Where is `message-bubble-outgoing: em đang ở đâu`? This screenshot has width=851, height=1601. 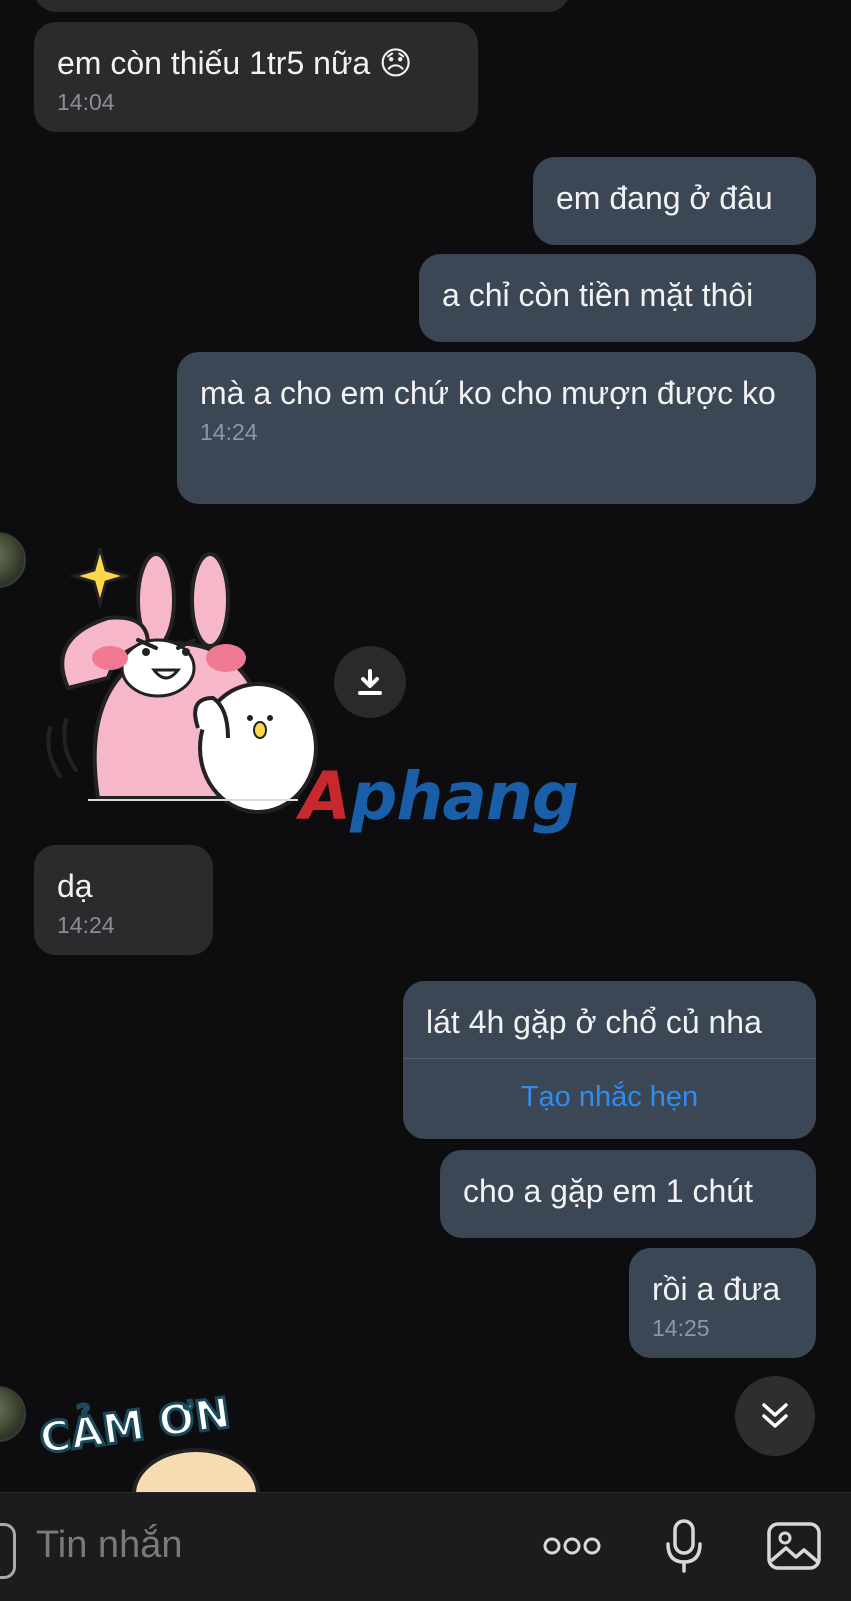 message-bubble-outgoing: em đang ở đâu is located at coordinates (674, 201).